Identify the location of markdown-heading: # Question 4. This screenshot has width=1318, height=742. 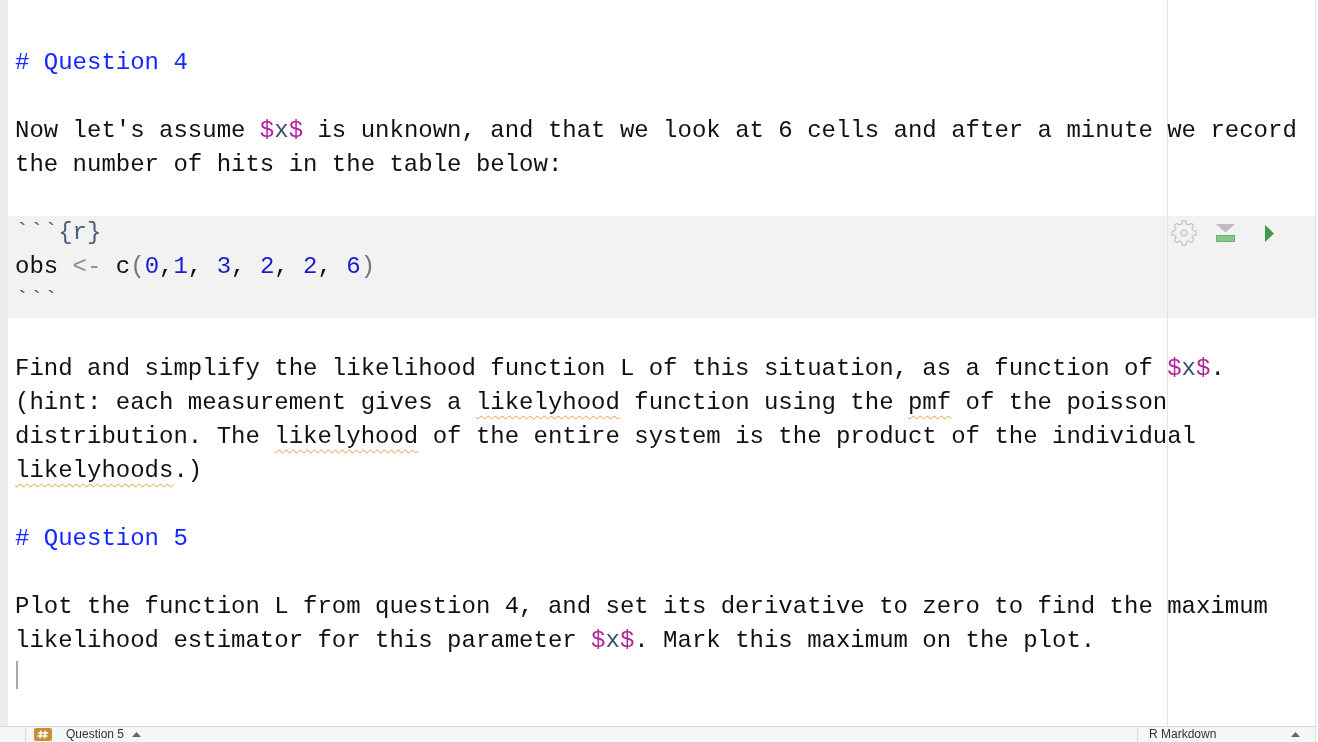
(101, 63).